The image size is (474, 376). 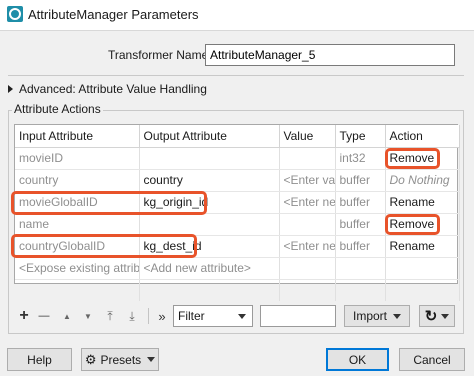 I want to click on ok-button: OK, so click(x=357, y=359).